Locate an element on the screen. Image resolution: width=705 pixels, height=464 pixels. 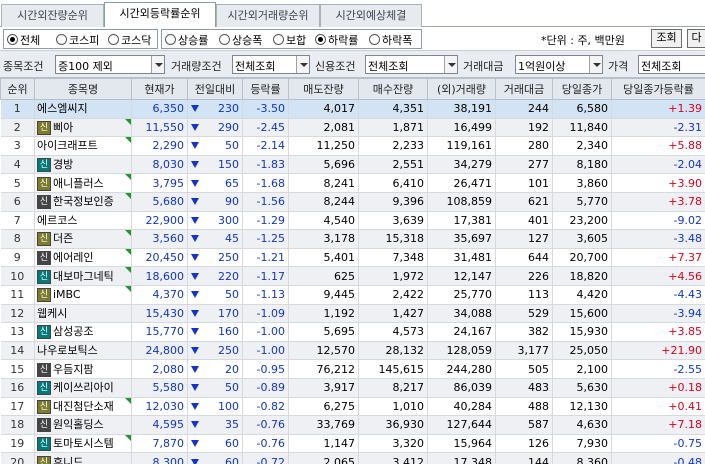
header-rate: 등락률 is located at coordinates (265, 89).